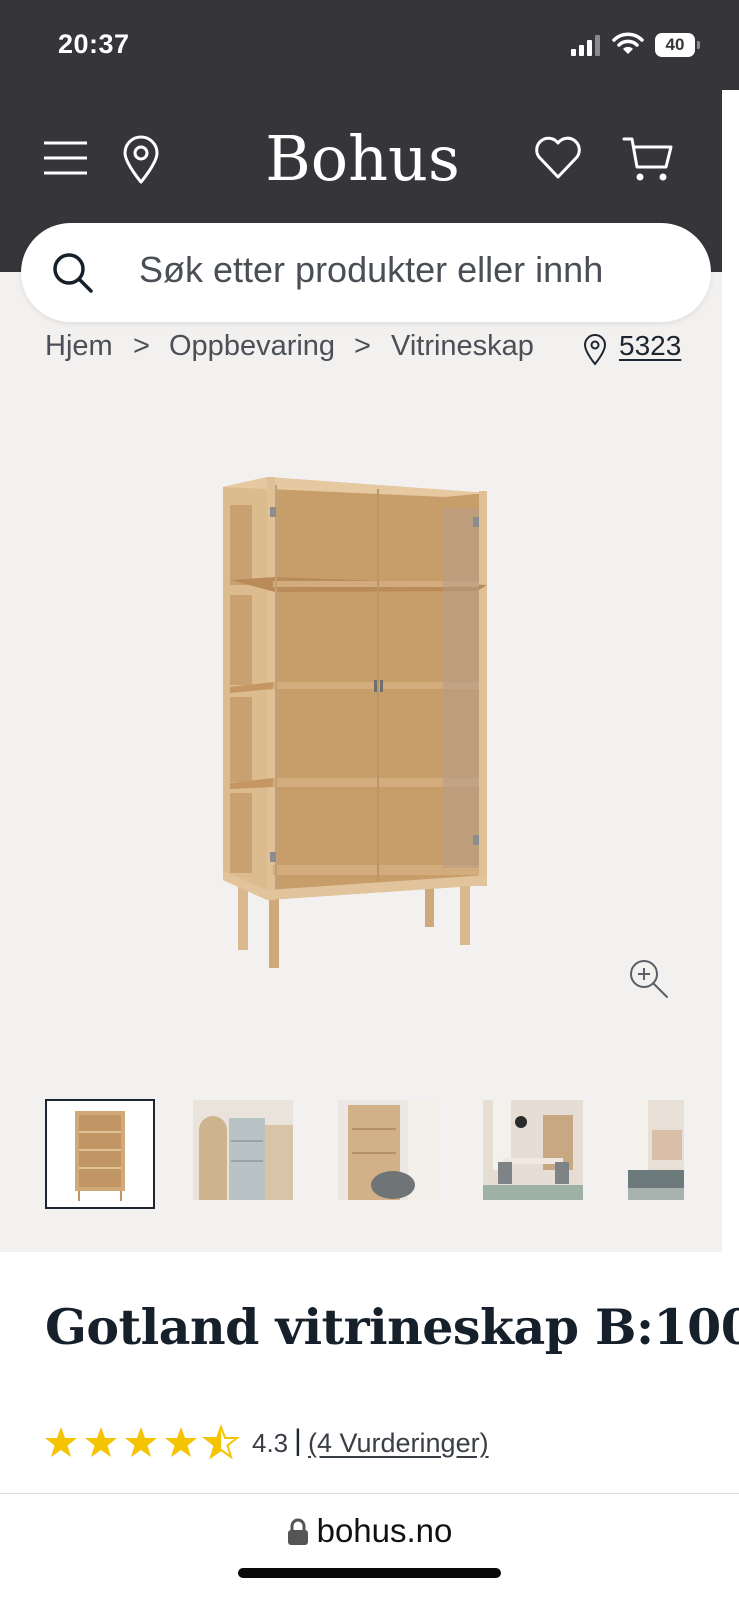 The width and height of the screenshot is (739, 1600). What do you see at coordinates (628, 43) in the screenshot?
I see `wifi-icon` at bounding box center [628, 43].